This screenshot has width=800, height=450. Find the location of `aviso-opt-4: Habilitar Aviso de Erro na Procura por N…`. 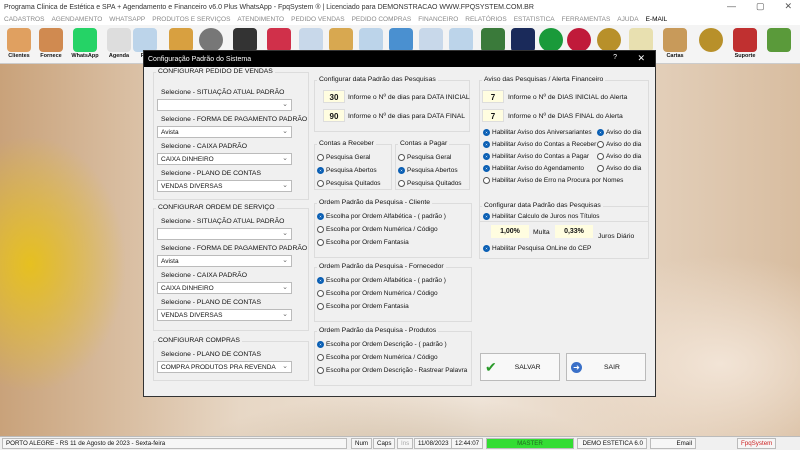

aviso-opt-4: Habilitar Aviso de Erro na Procura por N… is located at coordinates (553, 180).